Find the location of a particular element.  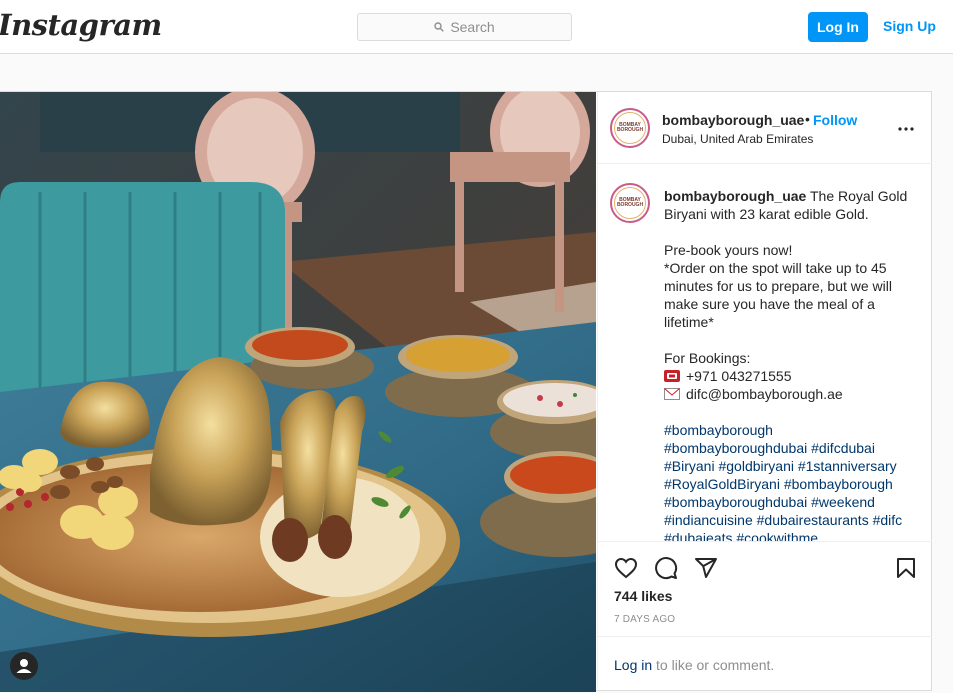

avatar: BOMBAY BOROUGH is located at coordinates (630, 128).